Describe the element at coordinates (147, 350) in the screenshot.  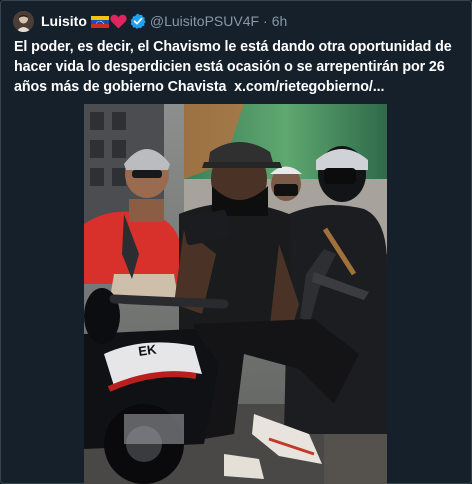
I see `svg-text: EK` at that location.